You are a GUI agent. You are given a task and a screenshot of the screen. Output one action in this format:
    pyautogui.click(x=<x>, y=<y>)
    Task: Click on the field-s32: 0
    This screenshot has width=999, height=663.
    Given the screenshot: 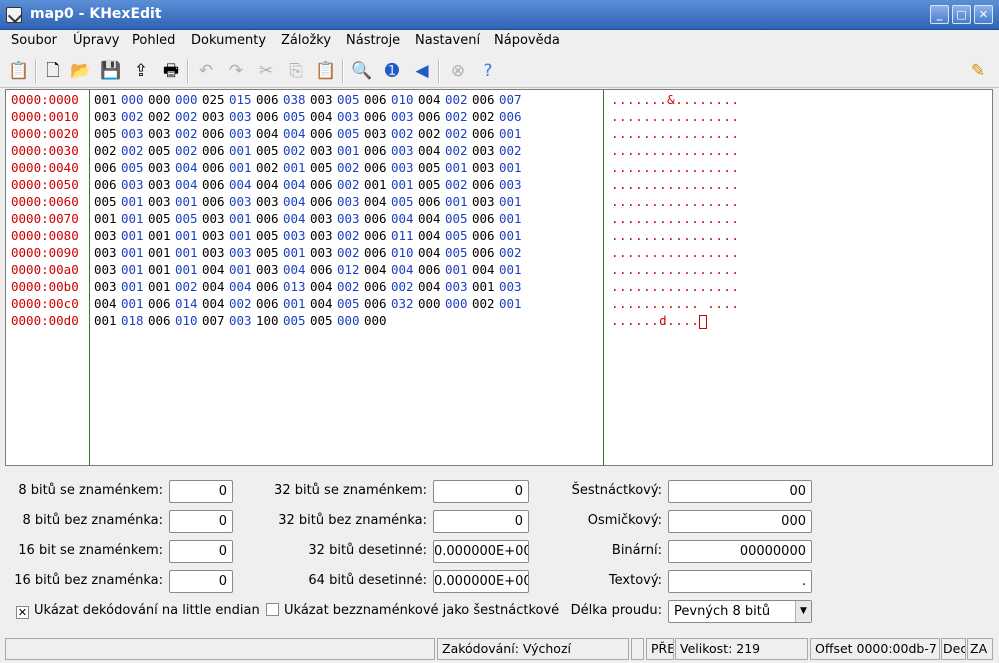 What is the action you would take?
    pyautogui.click(x=481, y=491)
    